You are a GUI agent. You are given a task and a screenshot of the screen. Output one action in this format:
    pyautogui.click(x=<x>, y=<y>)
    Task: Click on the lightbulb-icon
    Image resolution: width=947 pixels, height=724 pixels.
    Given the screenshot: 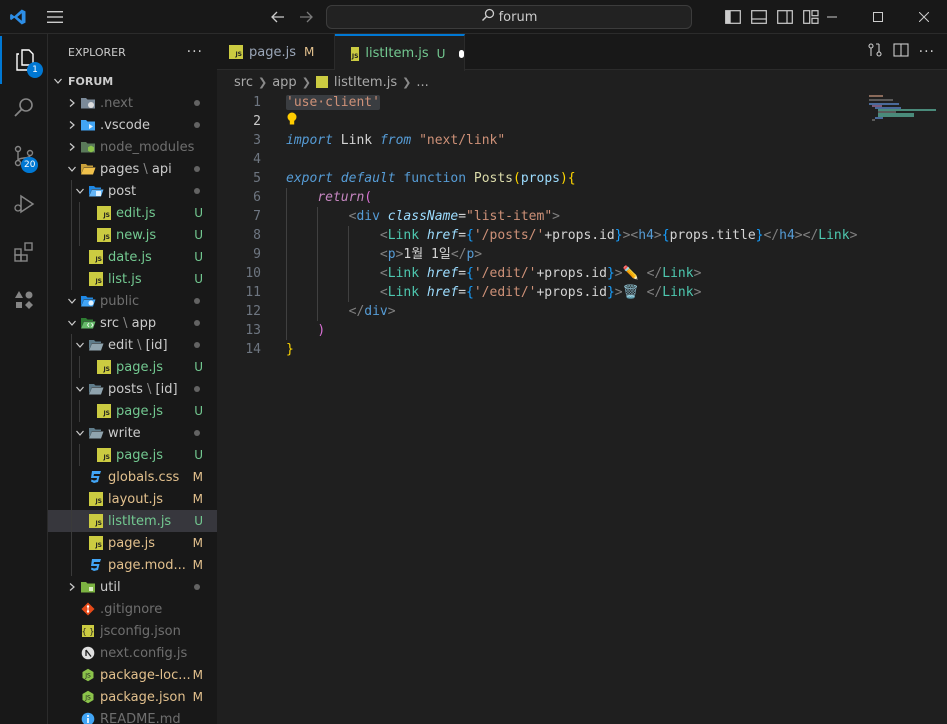 What is the action you would take?
    pyautogui.click(x=293, y=122)
    